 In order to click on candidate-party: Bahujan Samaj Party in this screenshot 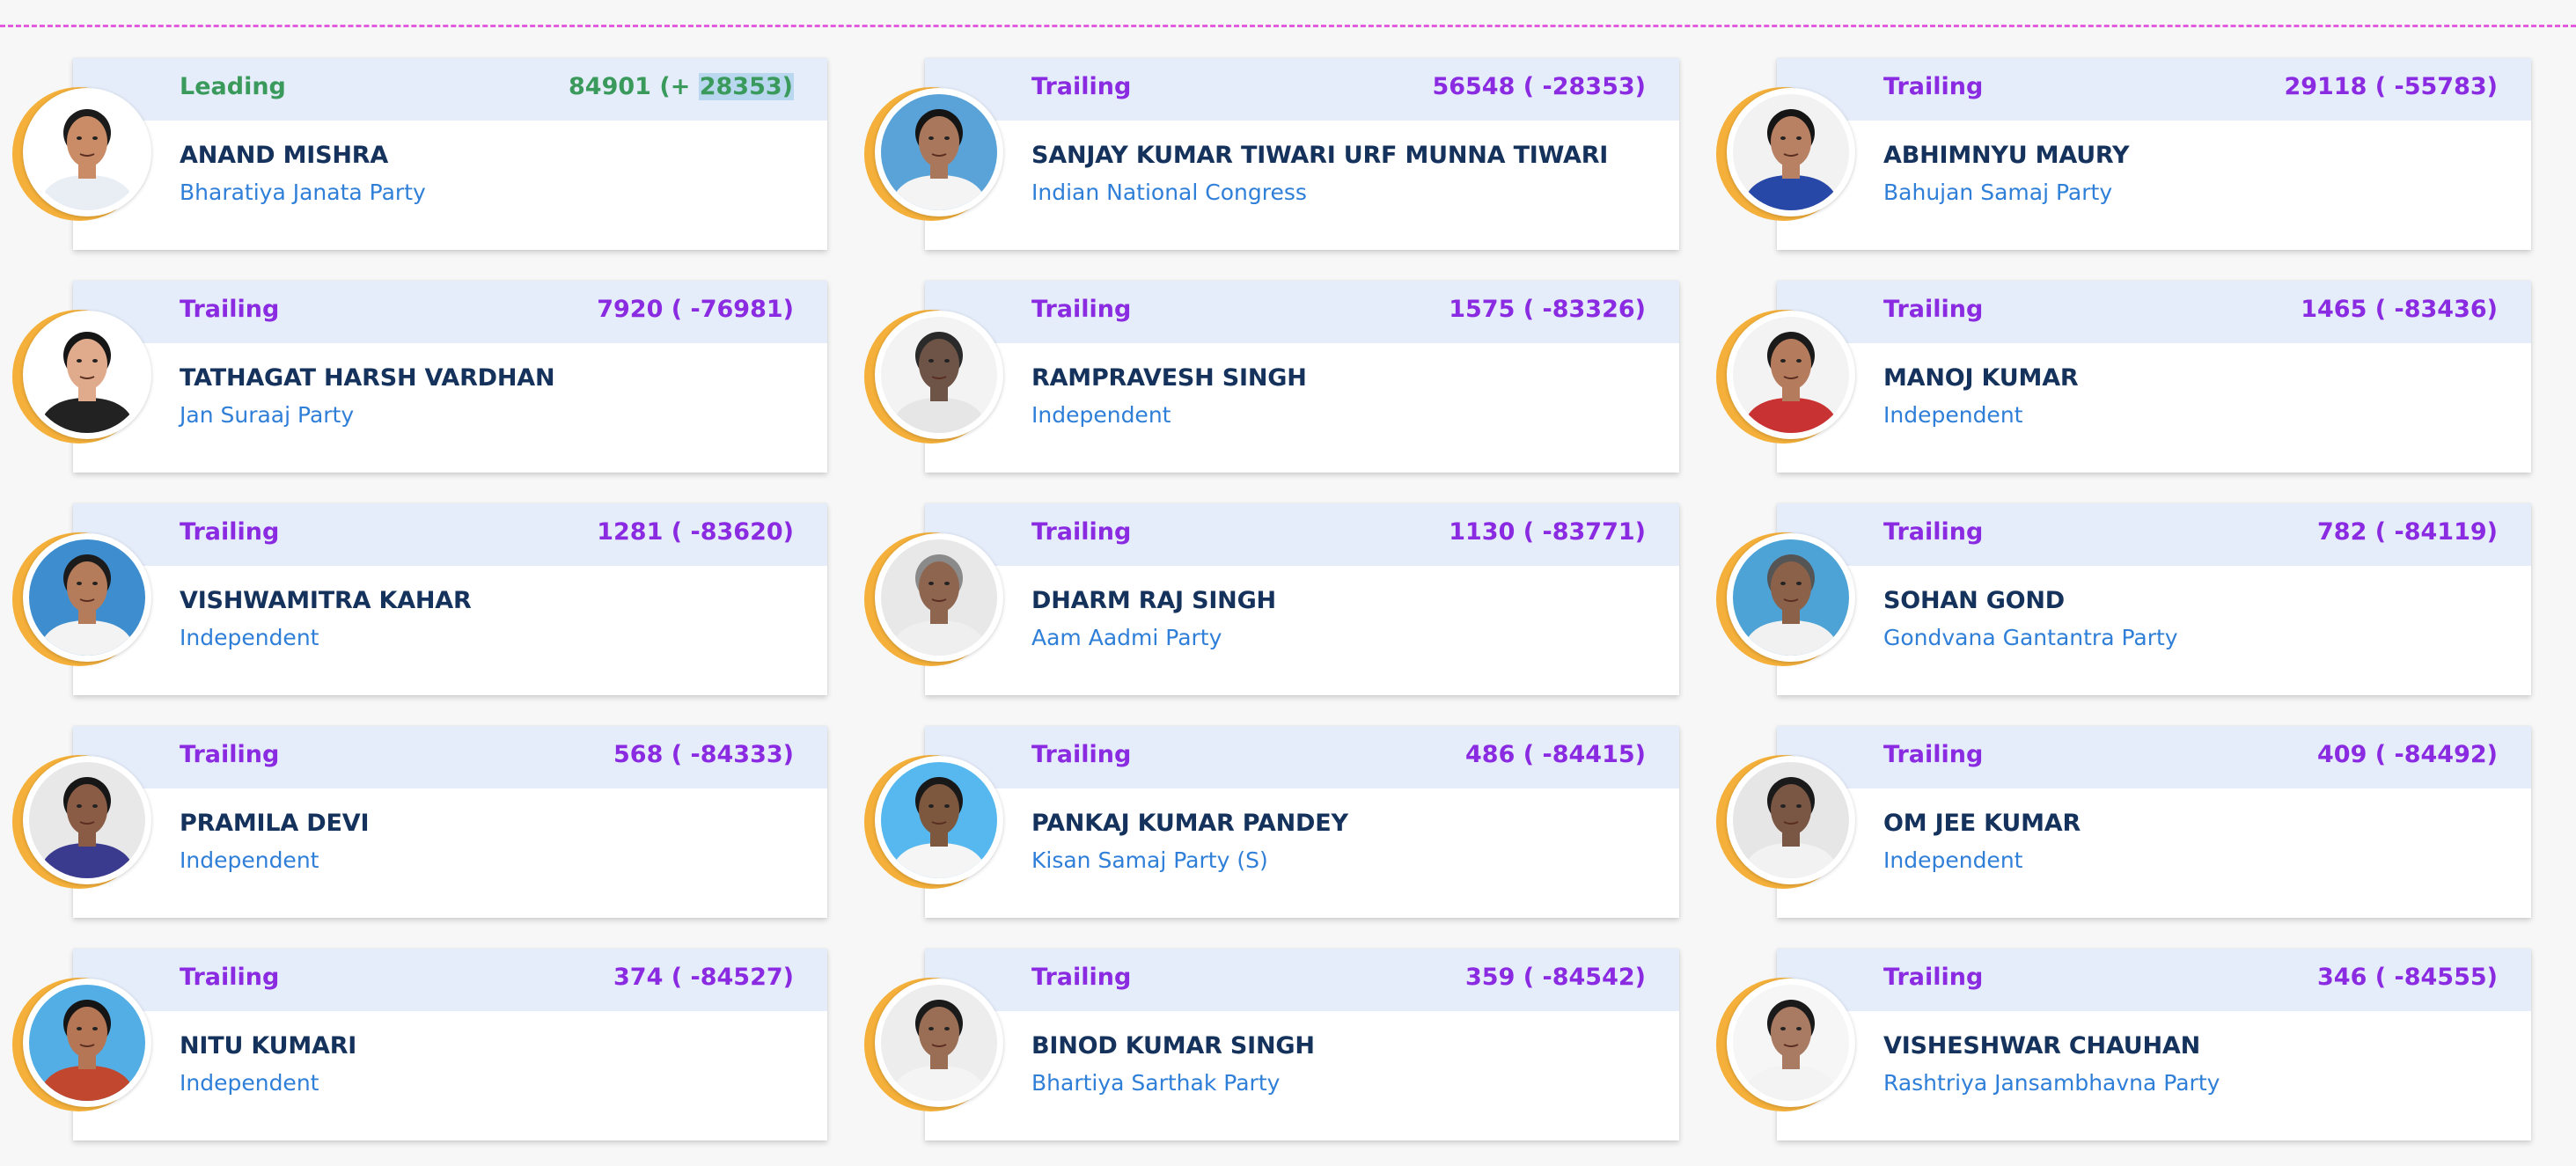, I will do `click(1998, 193)`.